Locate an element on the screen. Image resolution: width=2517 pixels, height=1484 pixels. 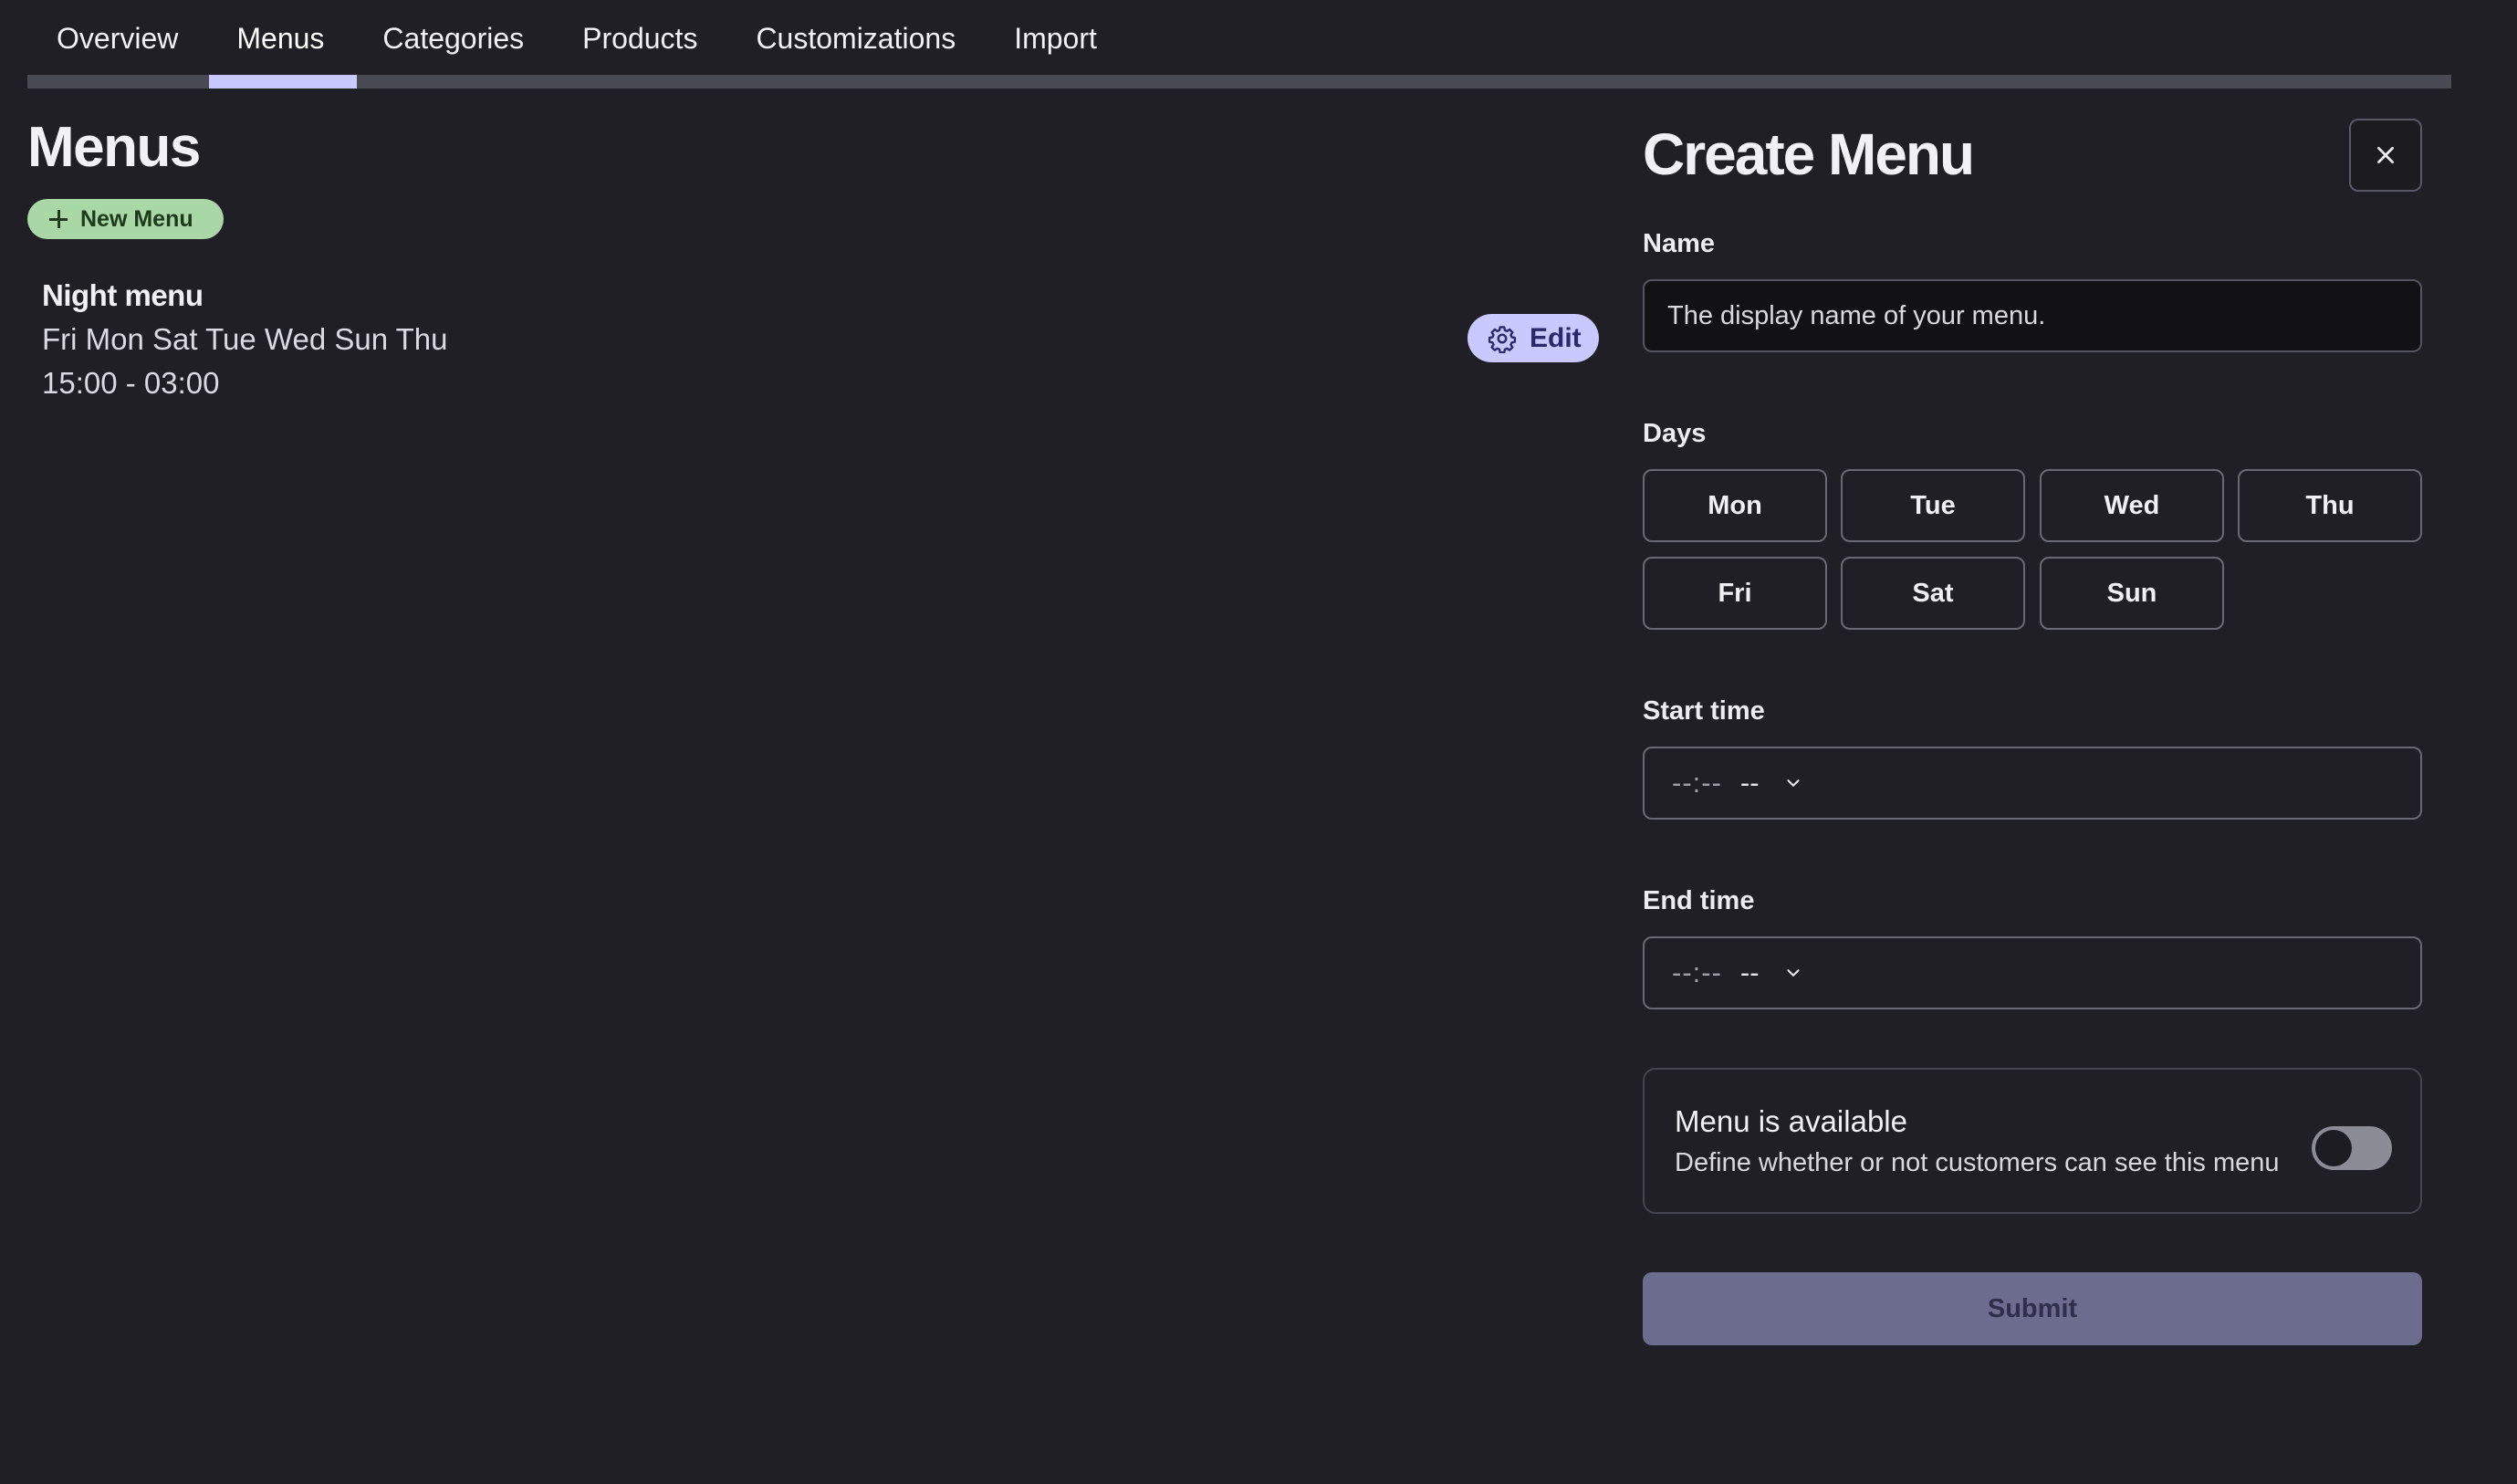
form-title: Create Menu is located at coordinates (1809, 154).